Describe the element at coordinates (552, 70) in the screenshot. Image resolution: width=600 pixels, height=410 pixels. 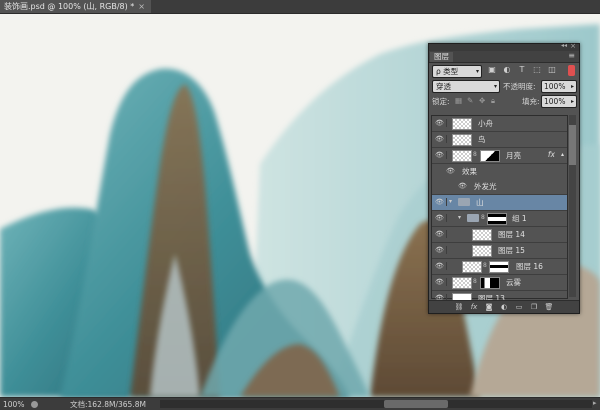
I see `smart-object-icon: ◫` at that location.